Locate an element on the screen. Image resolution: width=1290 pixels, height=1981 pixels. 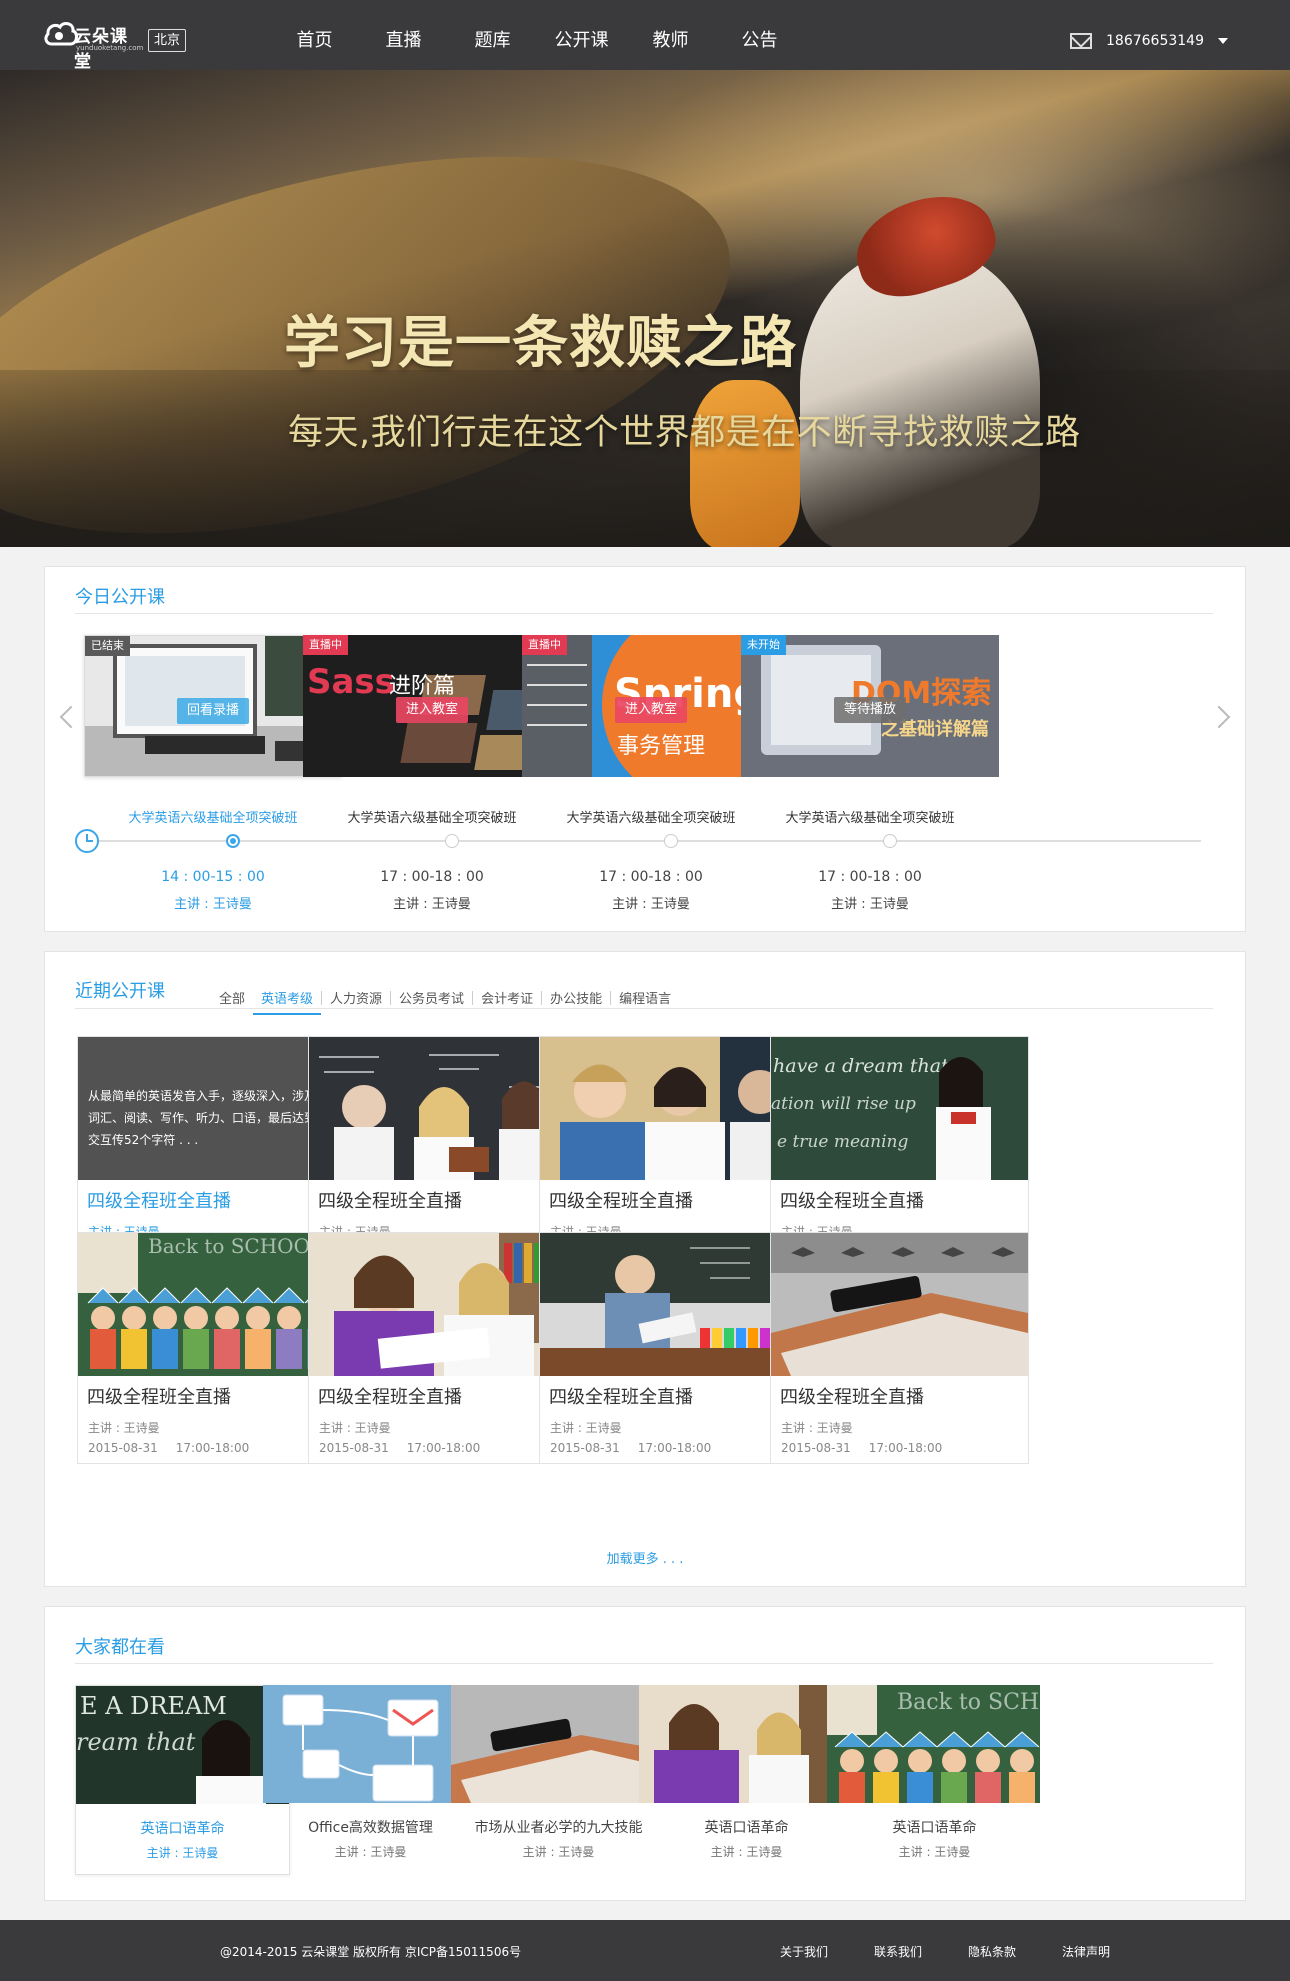
status-badge: 直播中 is located at coordinates (325, 645).